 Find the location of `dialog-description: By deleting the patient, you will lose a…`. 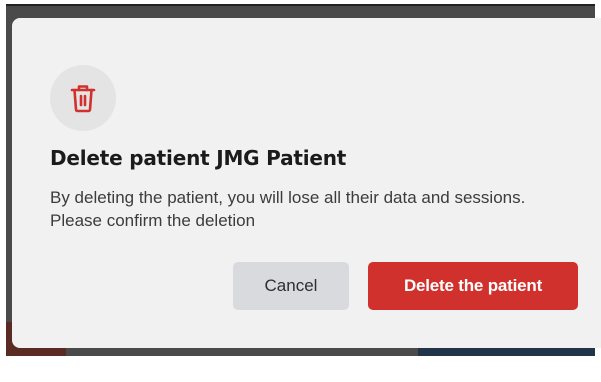

dialog-description: By deleting the patient, you will lose a… is located at coordinates (288, 209).